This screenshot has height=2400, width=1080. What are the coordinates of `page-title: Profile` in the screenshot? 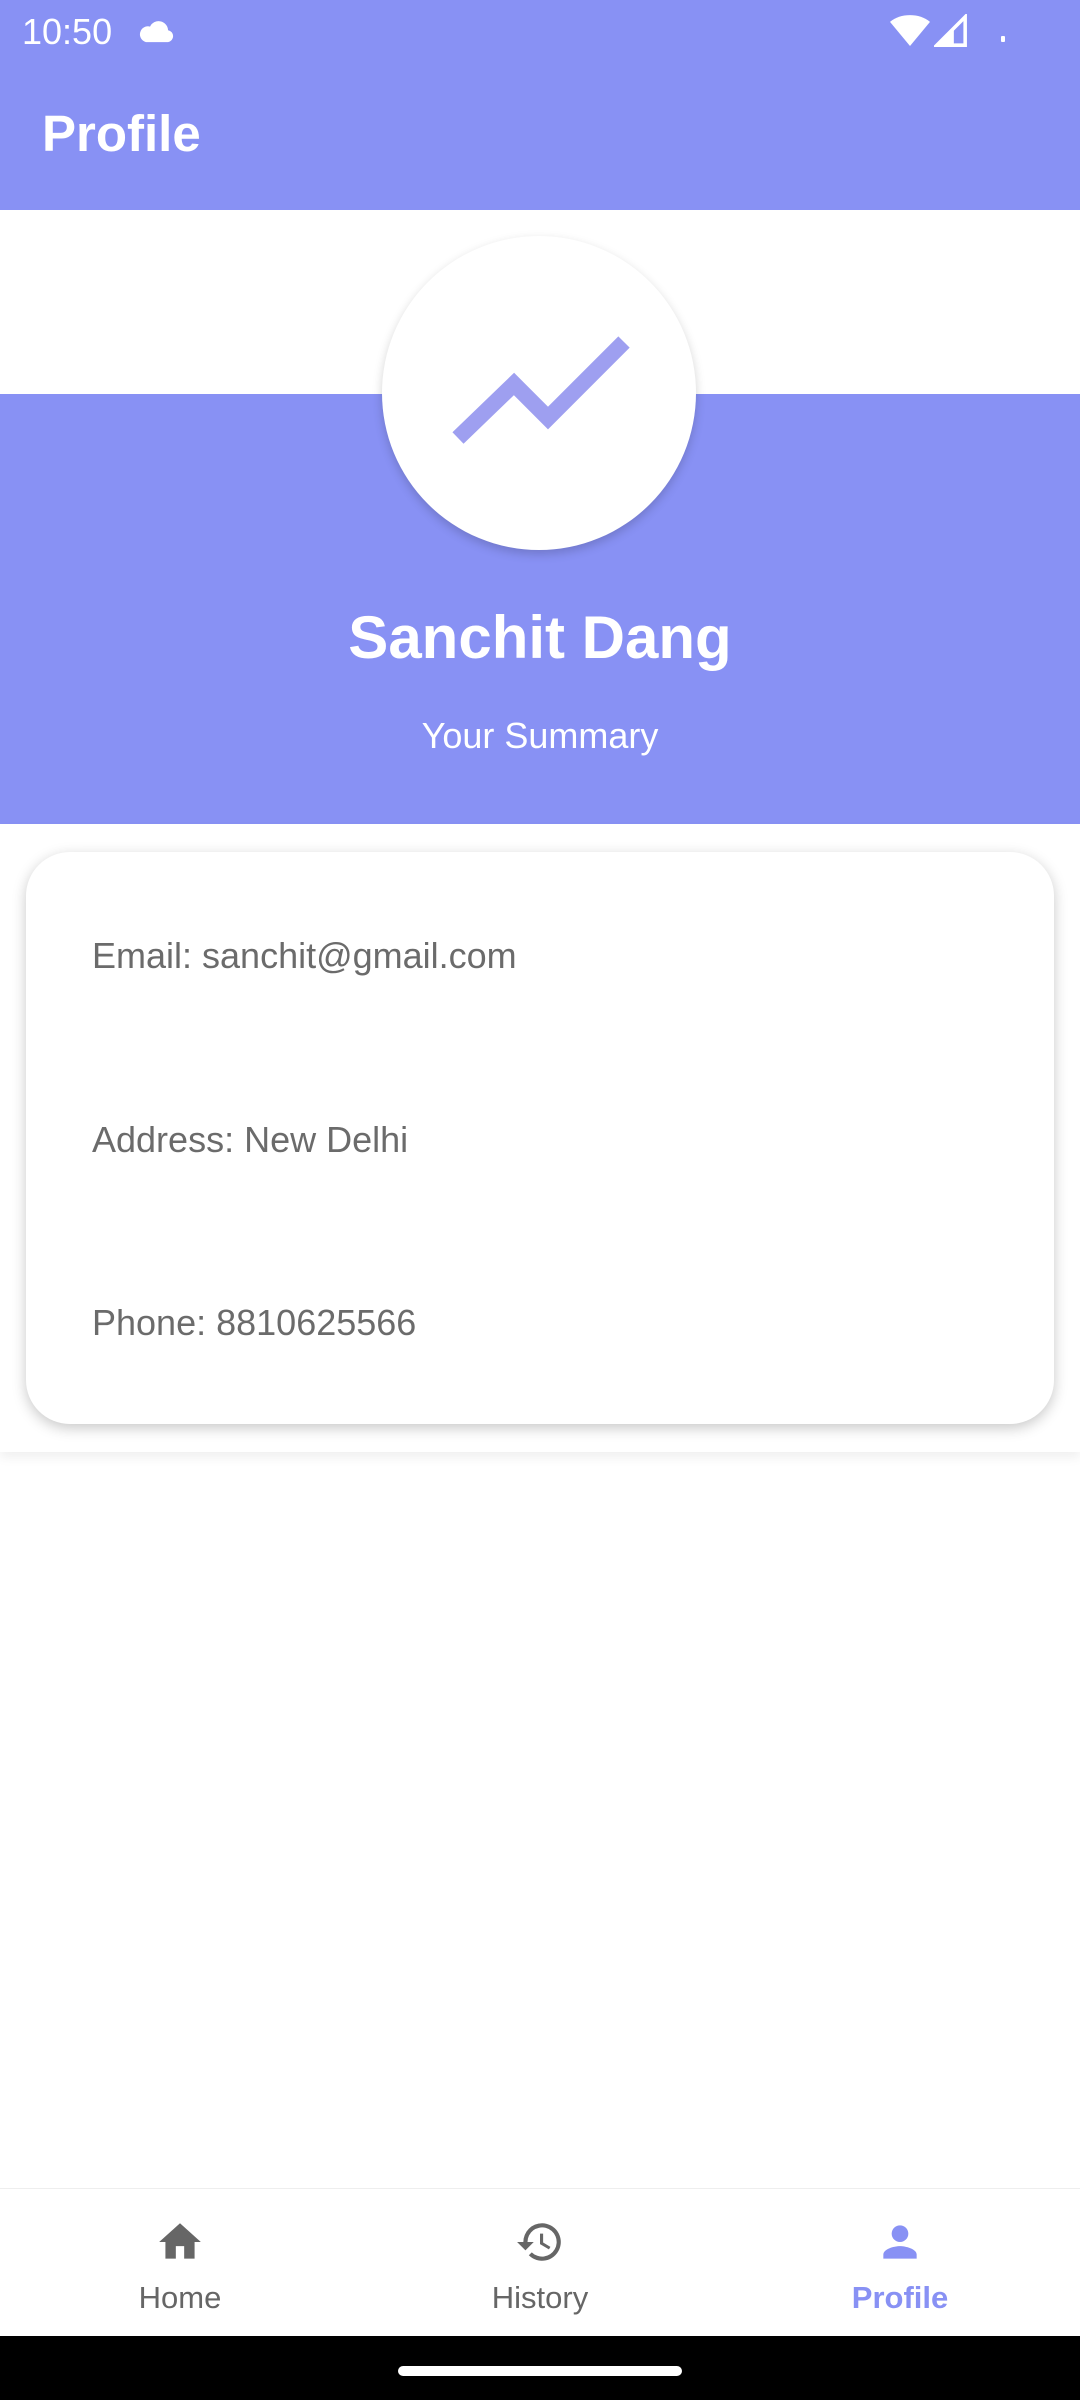 It's located at (121, 133).